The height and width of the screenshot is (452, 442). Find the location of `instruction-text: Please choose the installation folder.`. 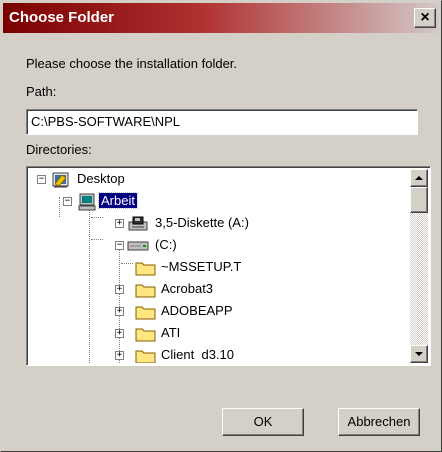

instruction-text: Please choose the installation folder. is located at coordinates (132, 63).